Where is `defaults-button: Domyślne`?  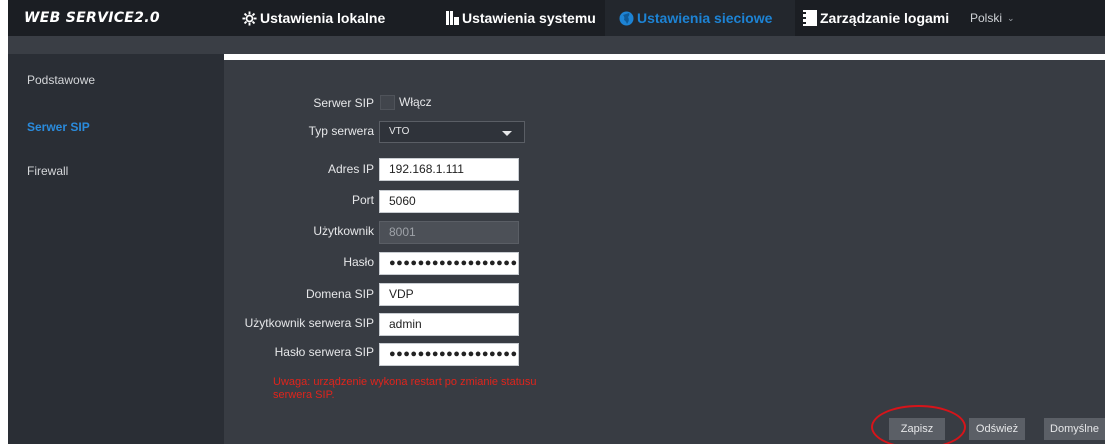
defaults-button: Domyślne is located at coordinates (1074, 429).